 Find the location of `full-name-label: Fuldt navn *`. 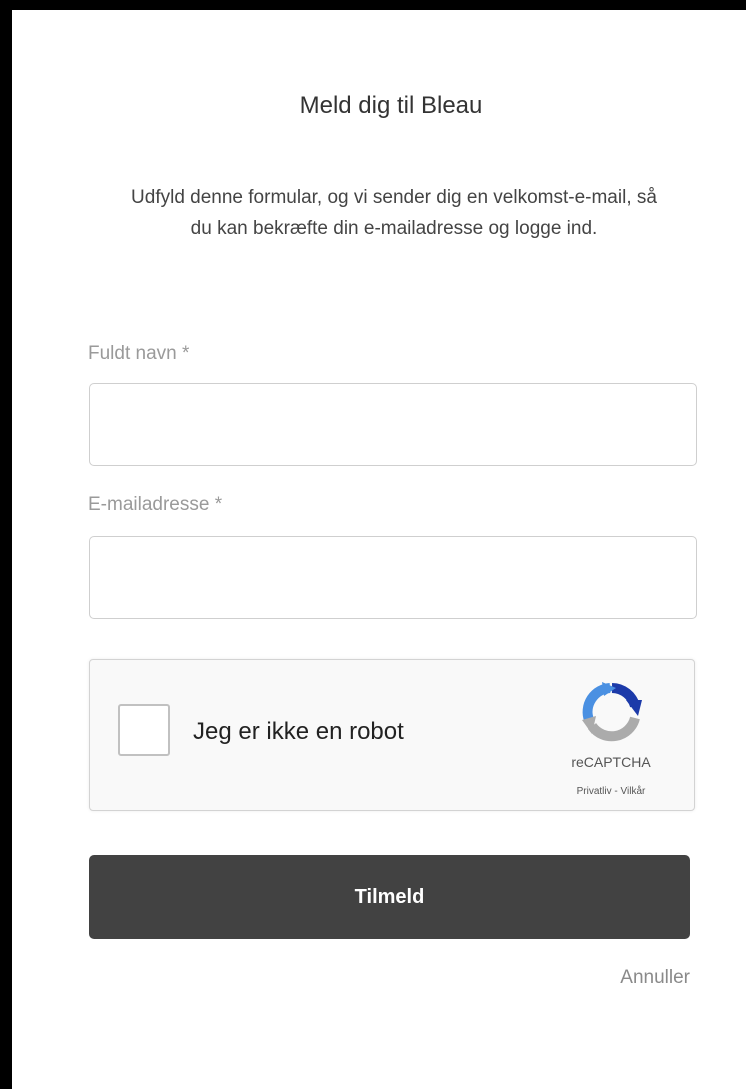

full-name-label: Fuldt navn * is located at coordinates (139, 353).